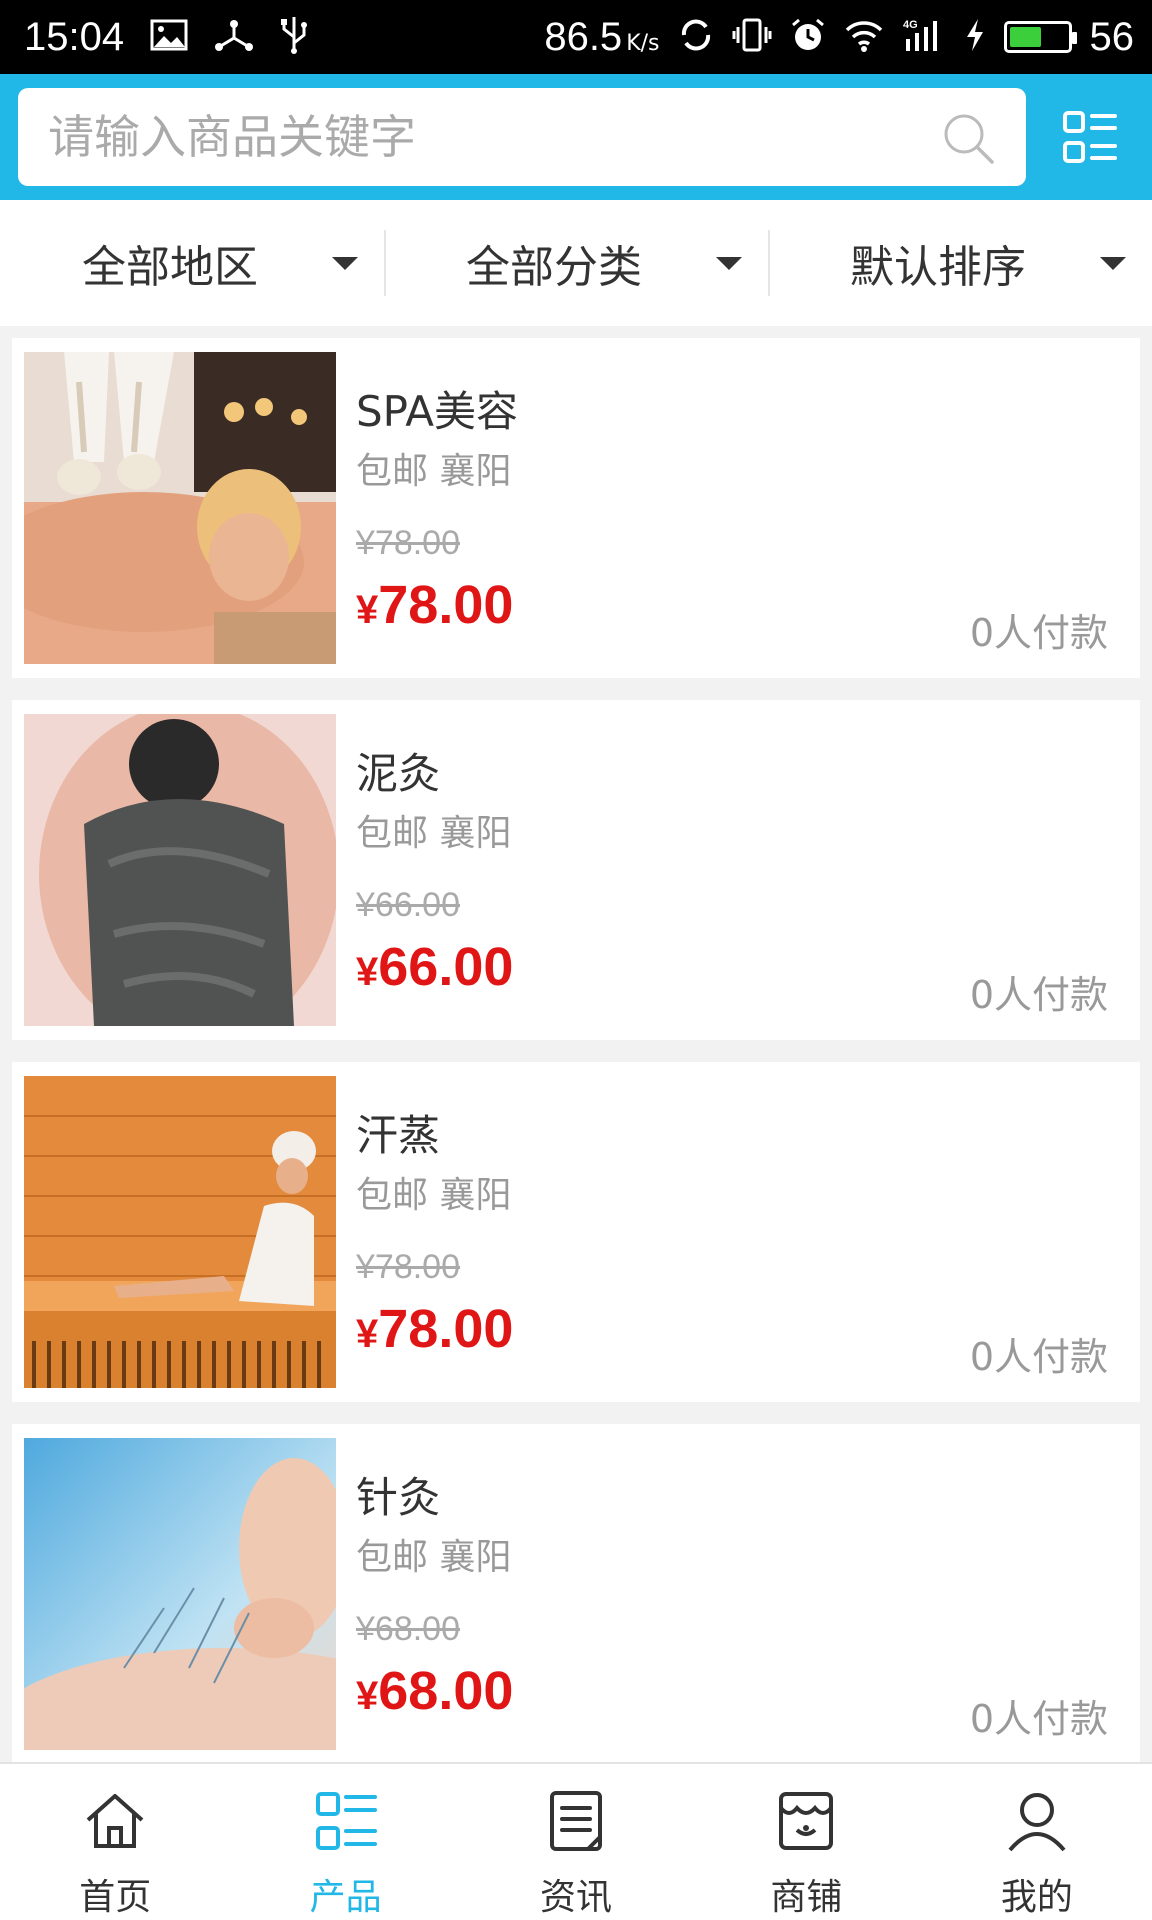 The height and width of the screenshot is (1920, 1152). What do you see at coordinates (806, 1823) in the screenshot?
I see `shop-icon` at bounding box center [806, 1823].